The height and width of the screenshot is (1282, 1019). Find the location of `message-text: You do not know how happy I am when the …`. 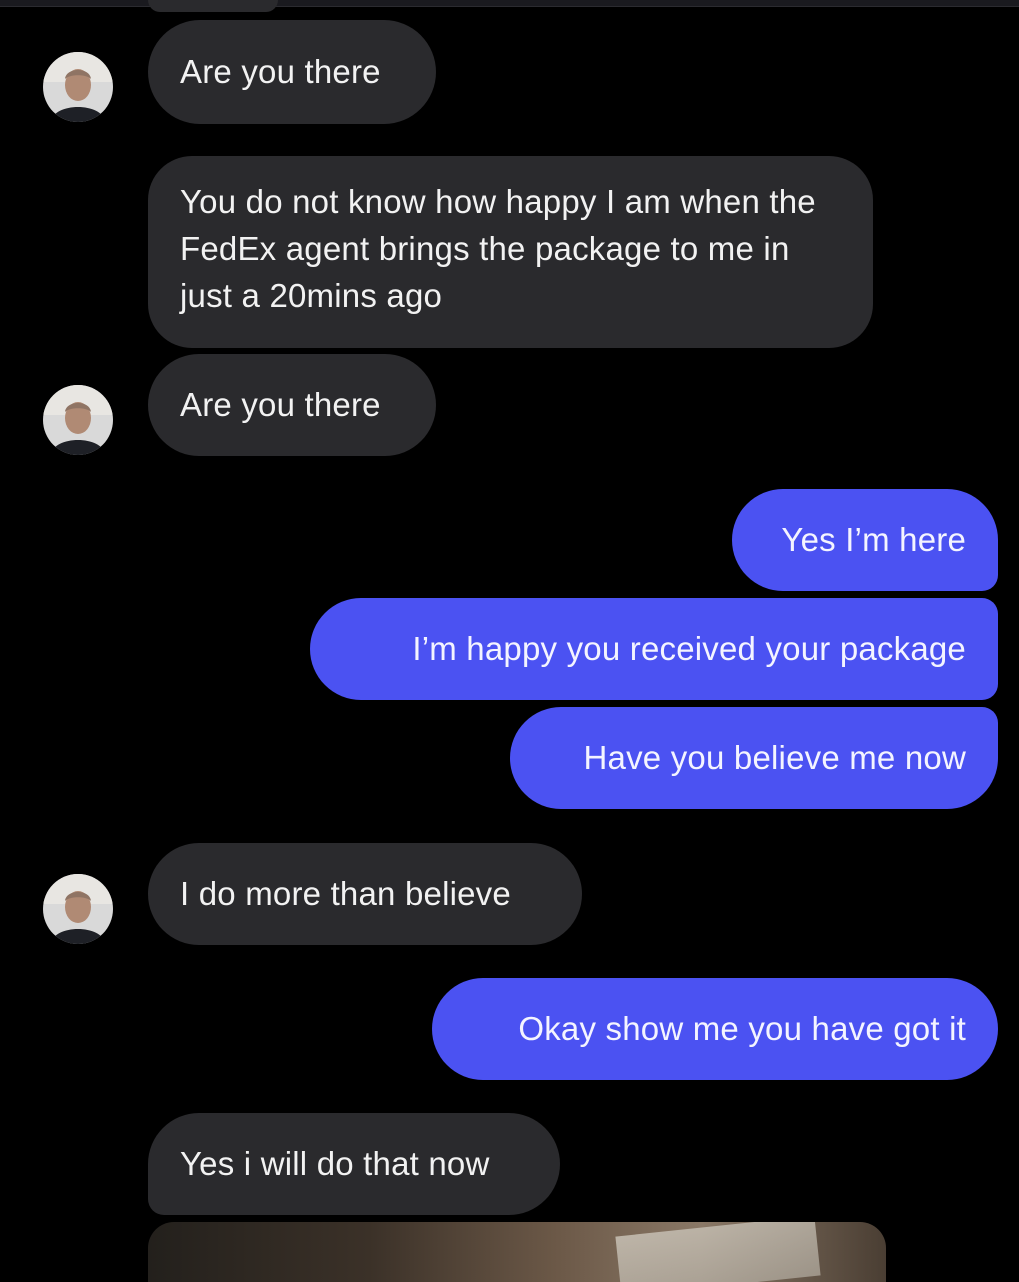

message-text: You do not know how happy I am when the … is located at coordinates (498, 248).